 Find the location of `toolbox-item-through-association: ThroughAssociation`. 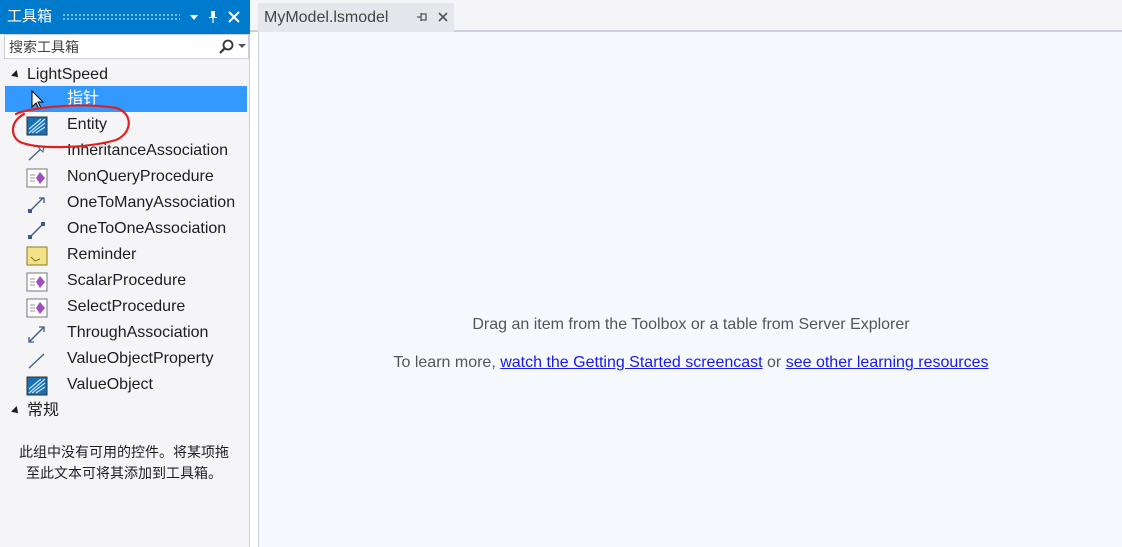

toolbox-item-through-association: ThroughAssociation is located at coordinates (126, 333).